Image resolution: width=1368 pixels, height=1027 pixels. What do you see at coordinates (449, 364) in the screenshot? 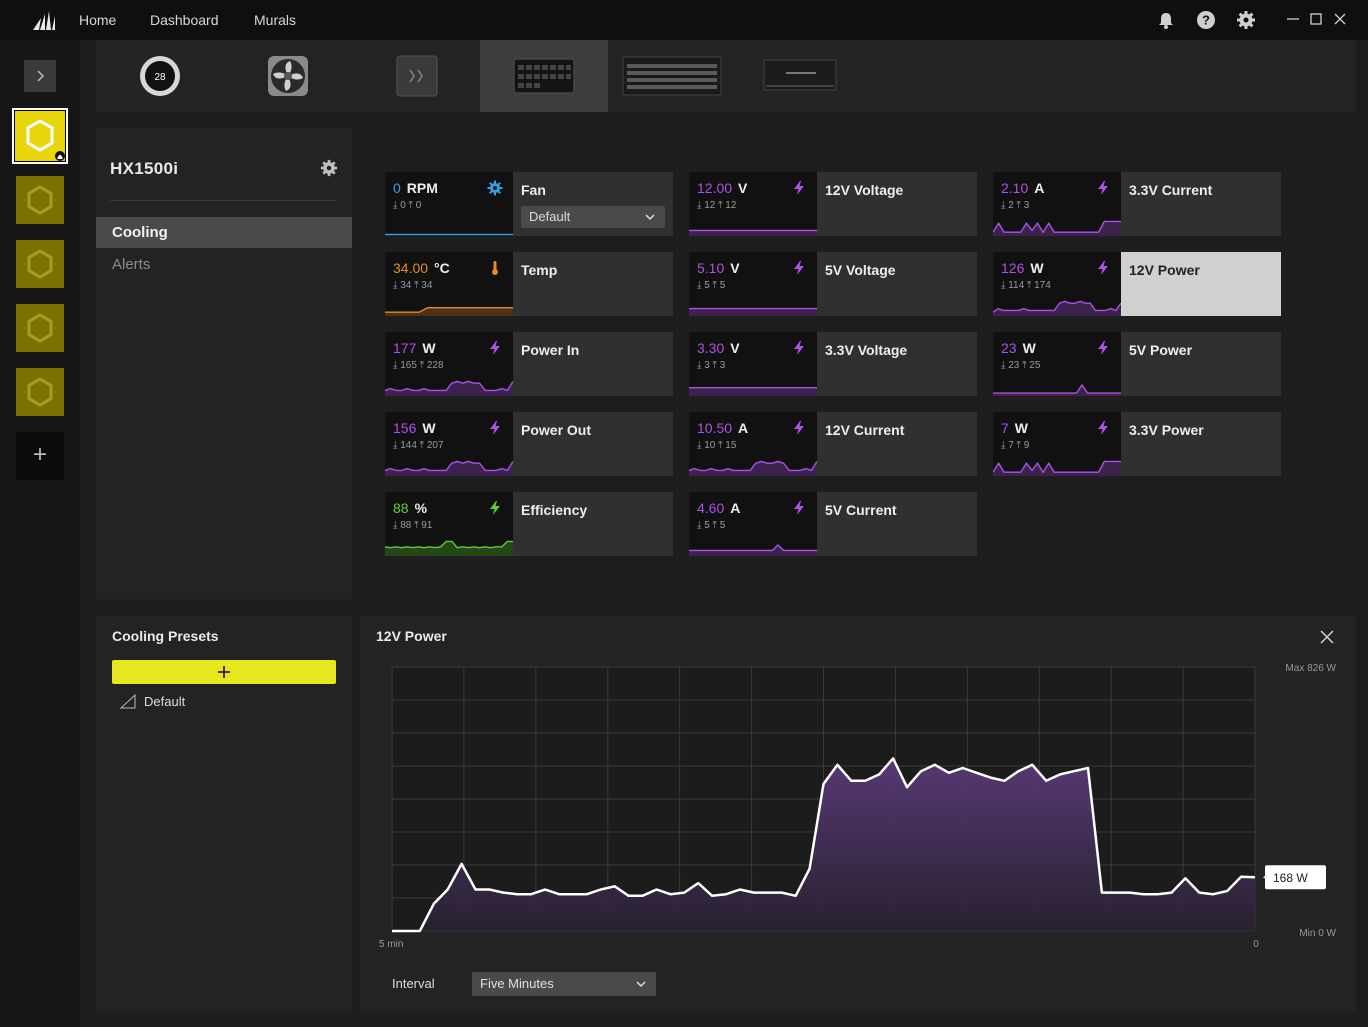
I see `sensor-graph: 177 W ⤓ 165 ⤒ 228` at bounding box center [449, 364].